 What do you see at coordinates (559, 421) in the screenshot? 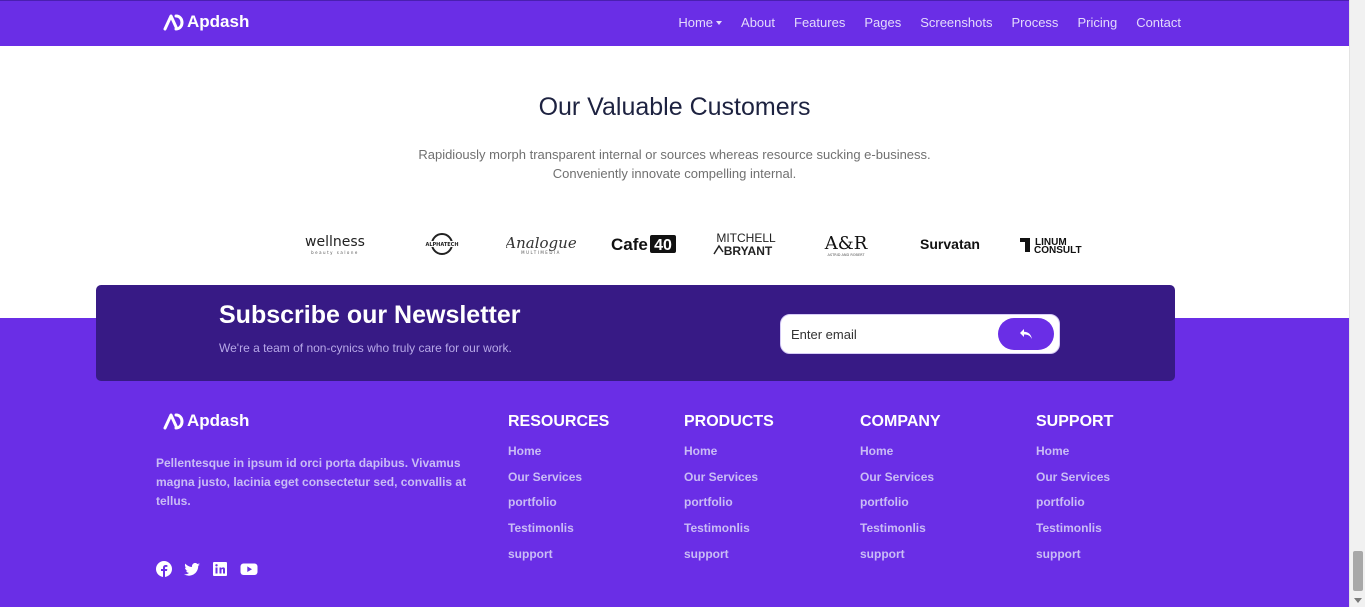
I see `footer-col-title: RESOURCES` at bounding box center [559, 421].